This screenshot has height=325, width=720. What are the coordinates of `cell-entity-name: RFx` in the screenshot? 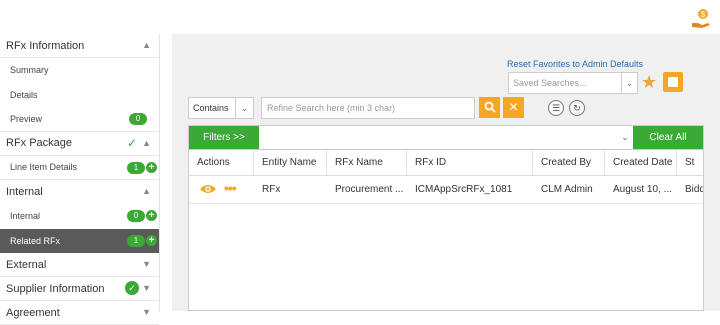 It's located at (271, 189).